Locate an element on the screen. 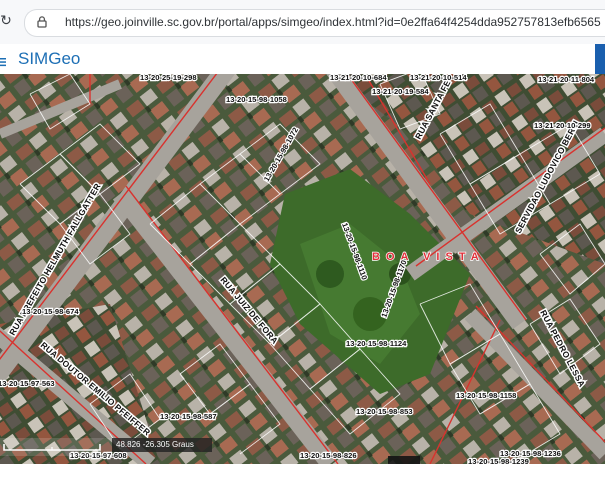  lot-label: 13-20-15-97-563 is located at coordinates (28, 383).